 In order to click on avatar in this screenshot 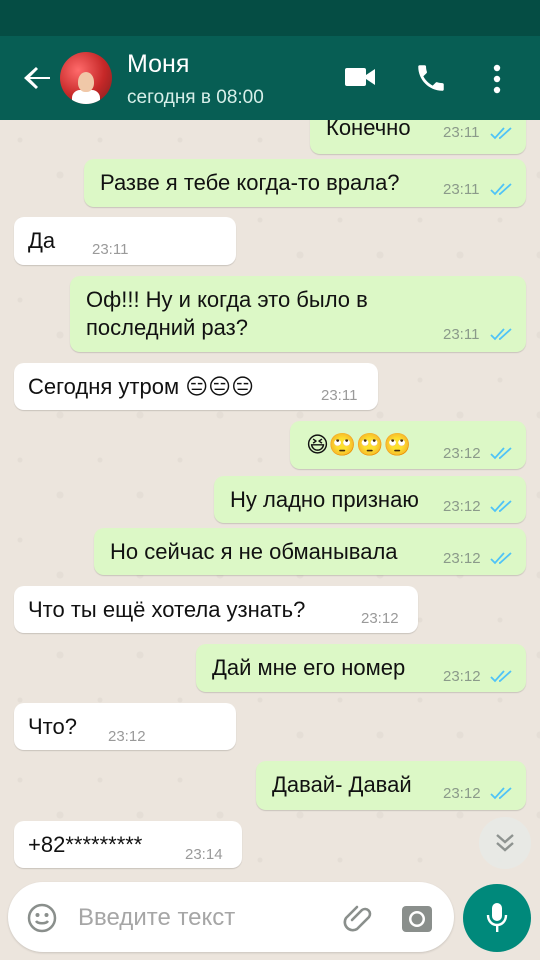, I will do `click(86, 78)`.